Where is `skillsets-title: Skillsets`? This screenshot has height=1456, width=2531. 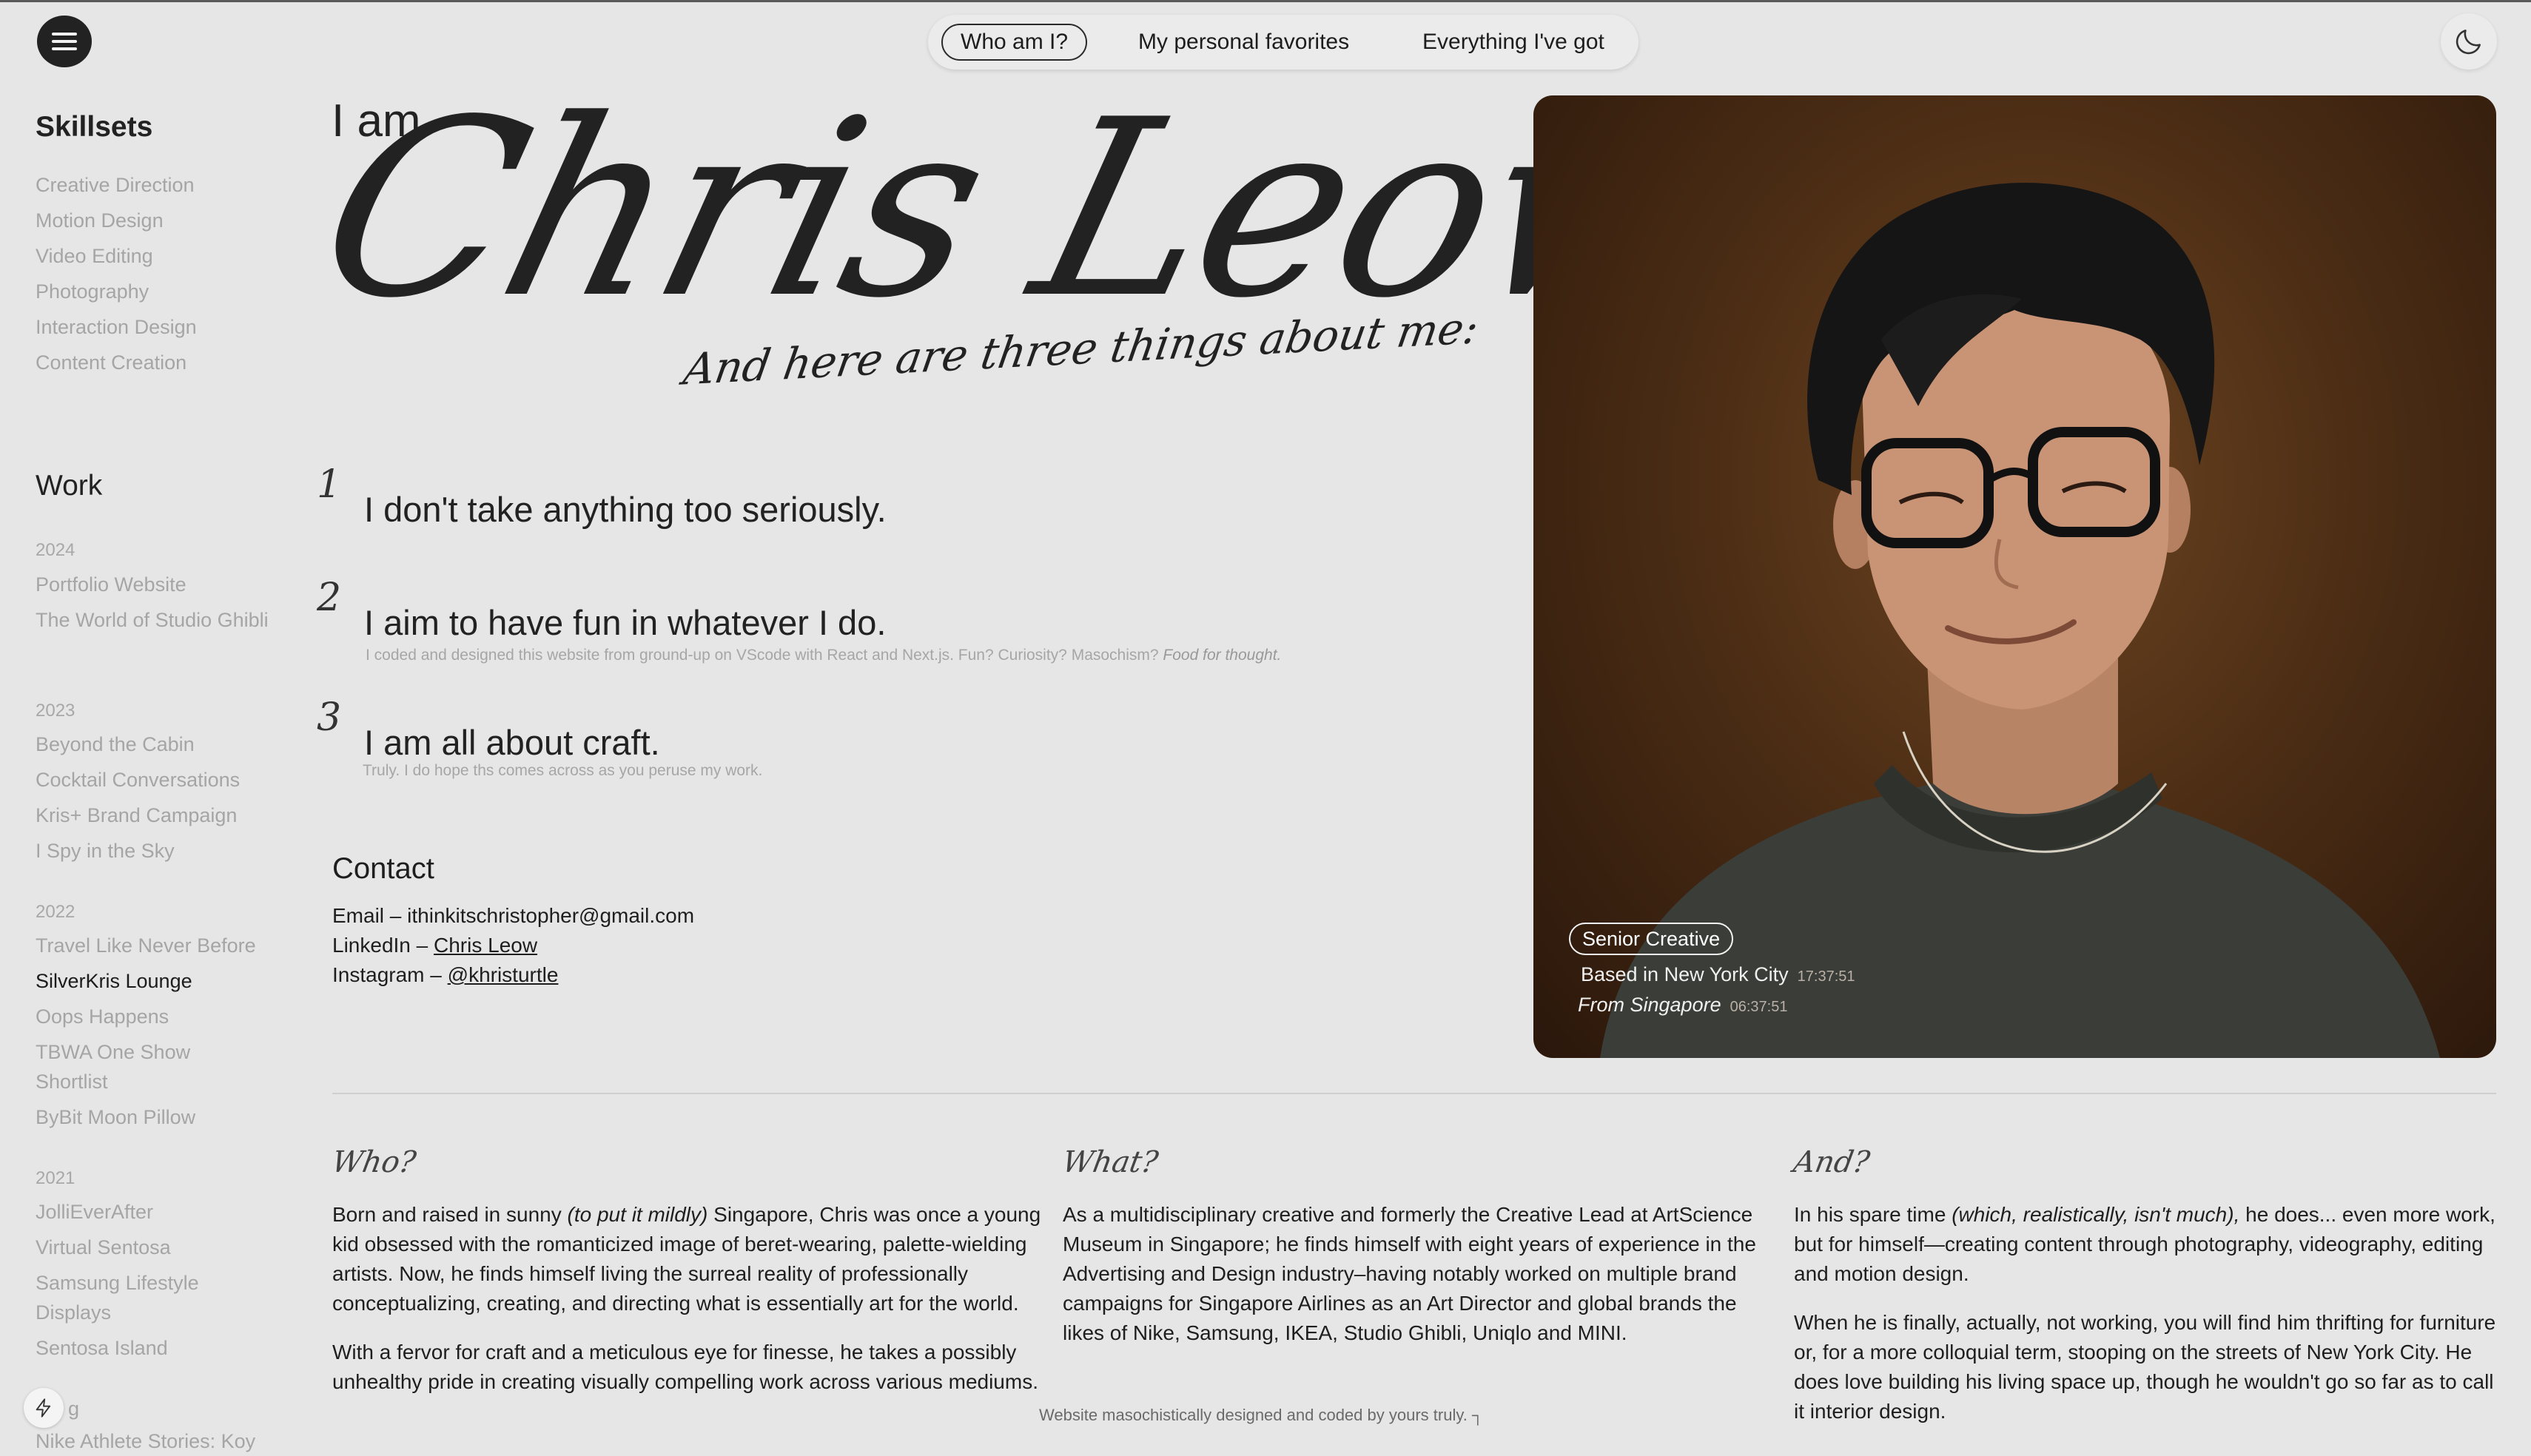 skillsets-title: Skillsets is located at coordinates (95, 127).